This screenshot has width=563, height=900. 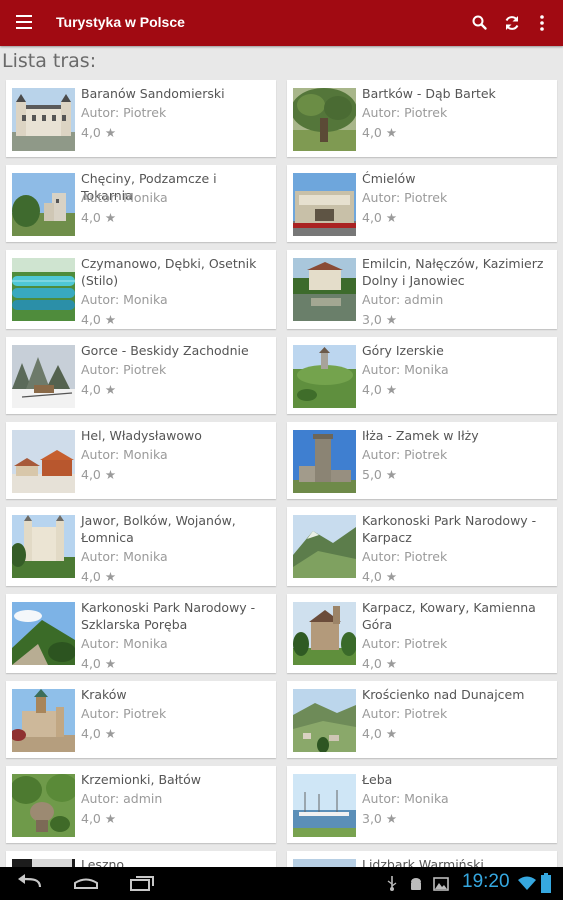 I want to click on status-clock: 19:20, so click(x=486, y=881).